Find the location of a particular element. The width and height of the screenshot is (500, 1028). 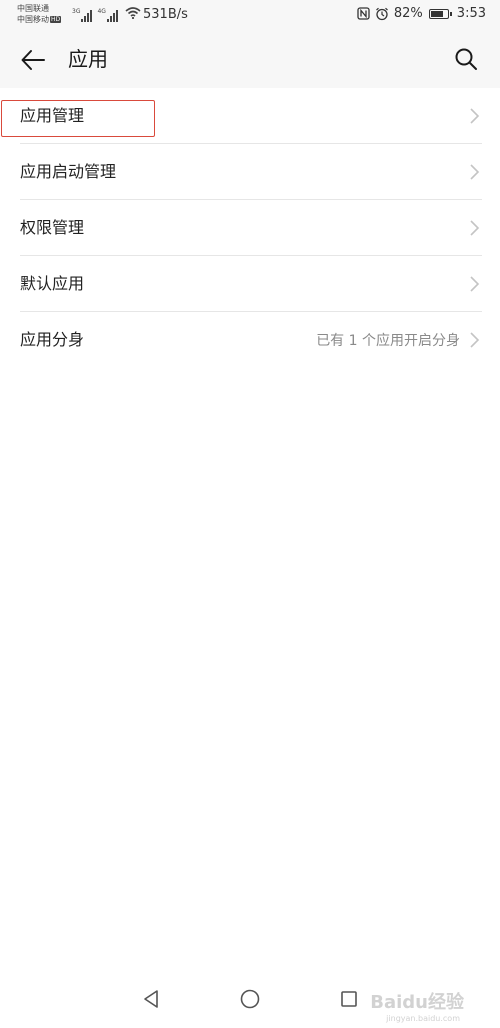

settings-item-startup-management: 应用启动管理 is located at coordinates (250, 172).